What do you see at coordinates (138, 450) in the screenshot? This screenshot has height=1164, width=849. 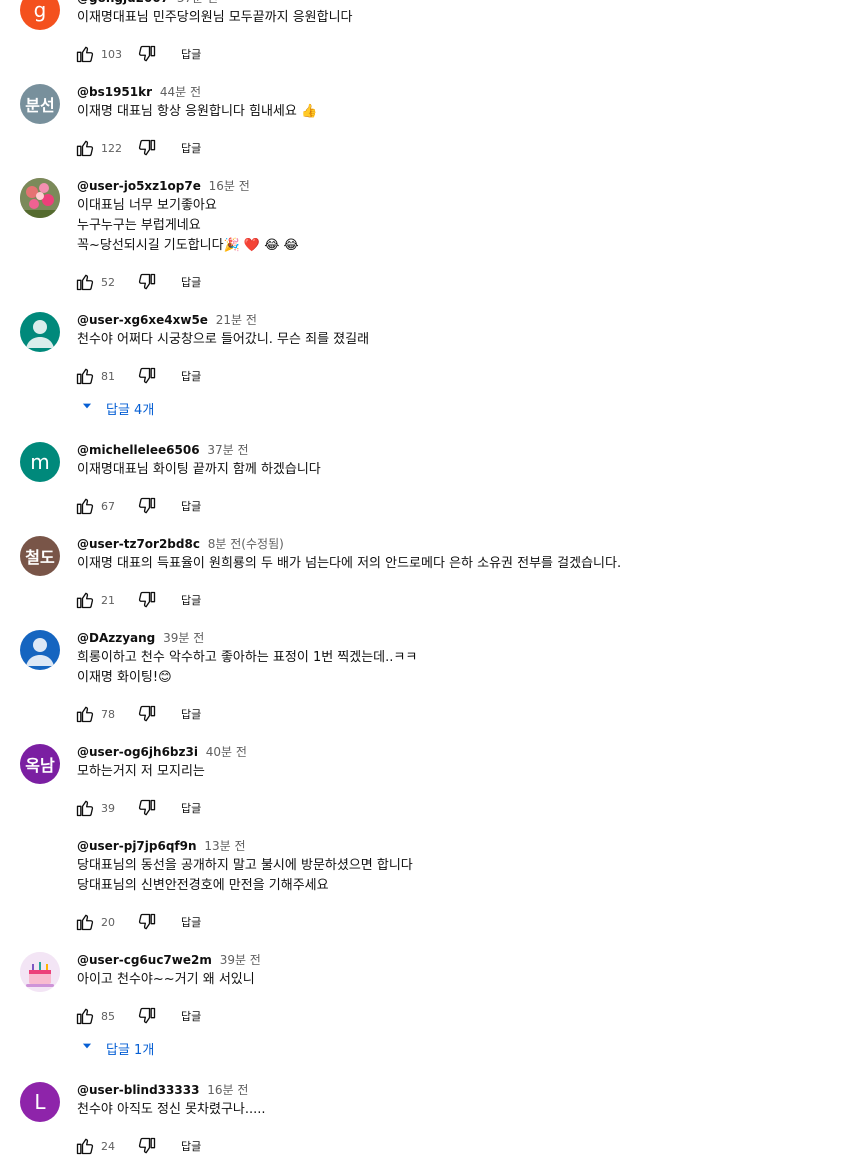 I see `comment-author: @michellelee6506` at bounding box center [138, 450].